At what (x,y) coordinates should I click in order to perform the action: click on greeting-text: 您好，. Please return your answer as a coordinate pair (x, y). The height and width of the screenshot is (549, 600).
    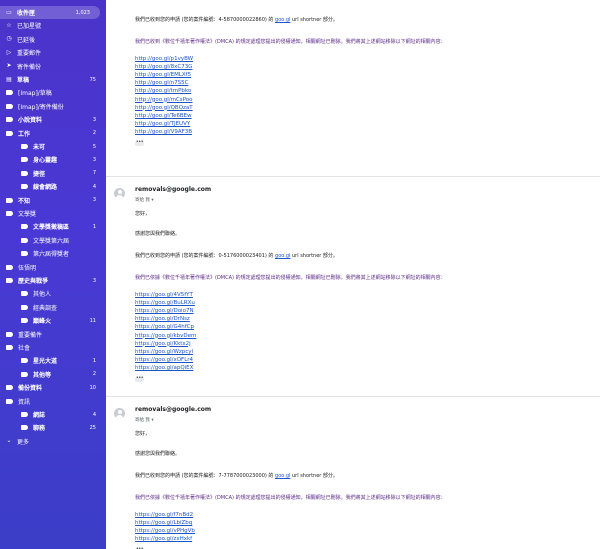
    Looking at the image, I should click on (143, 434).